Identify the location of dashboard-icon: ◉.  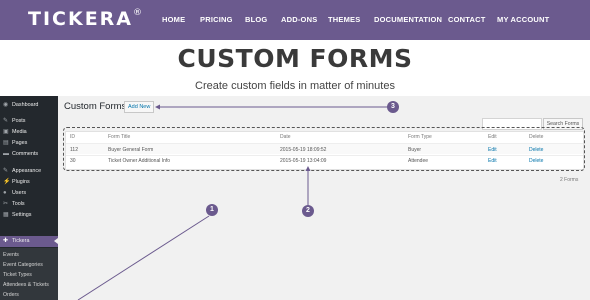
(6, 105).